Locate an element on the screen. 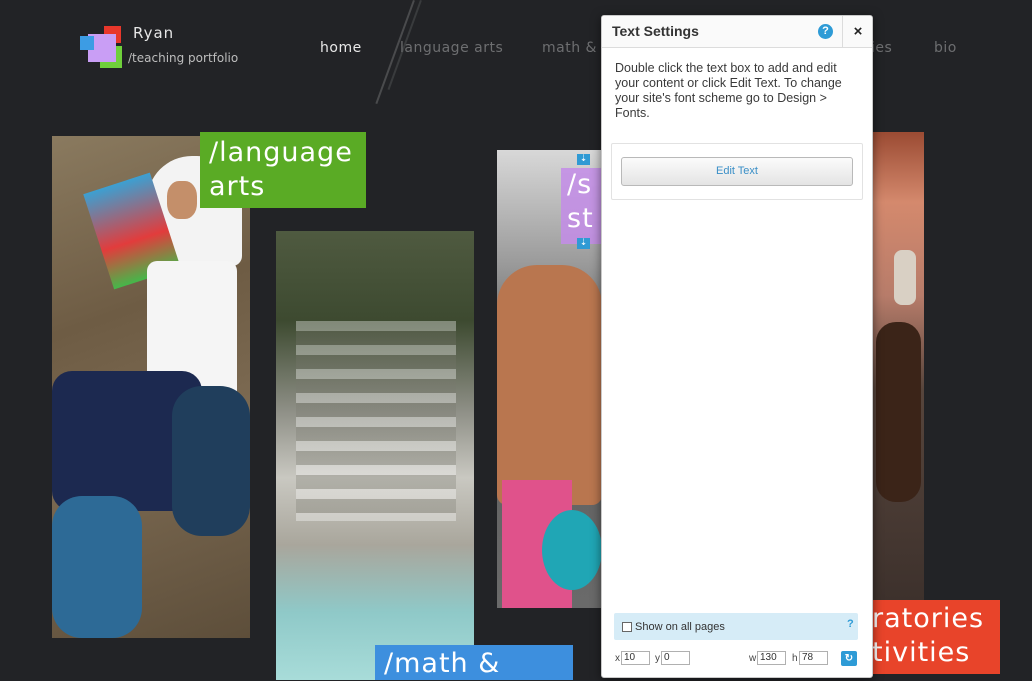  label-language-line-2: arts is located at coordinates (237, 186).